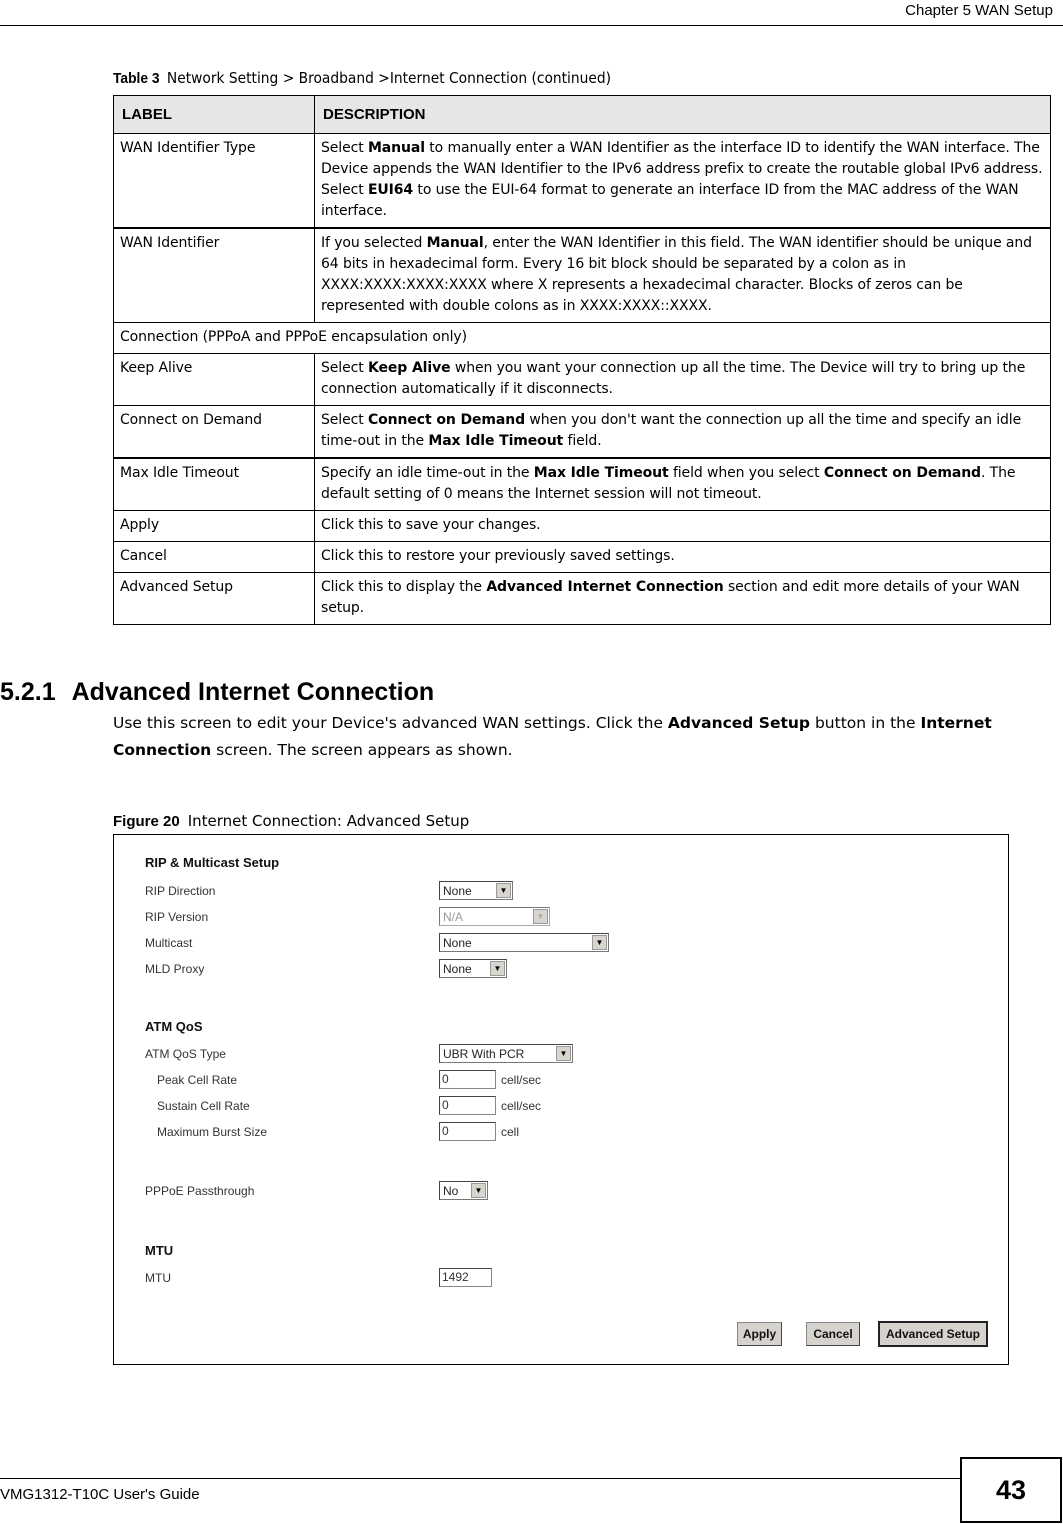 This screenshot has height=1524, width=1063. I want to click on rip-version-value: N/A, so click(453, 916).